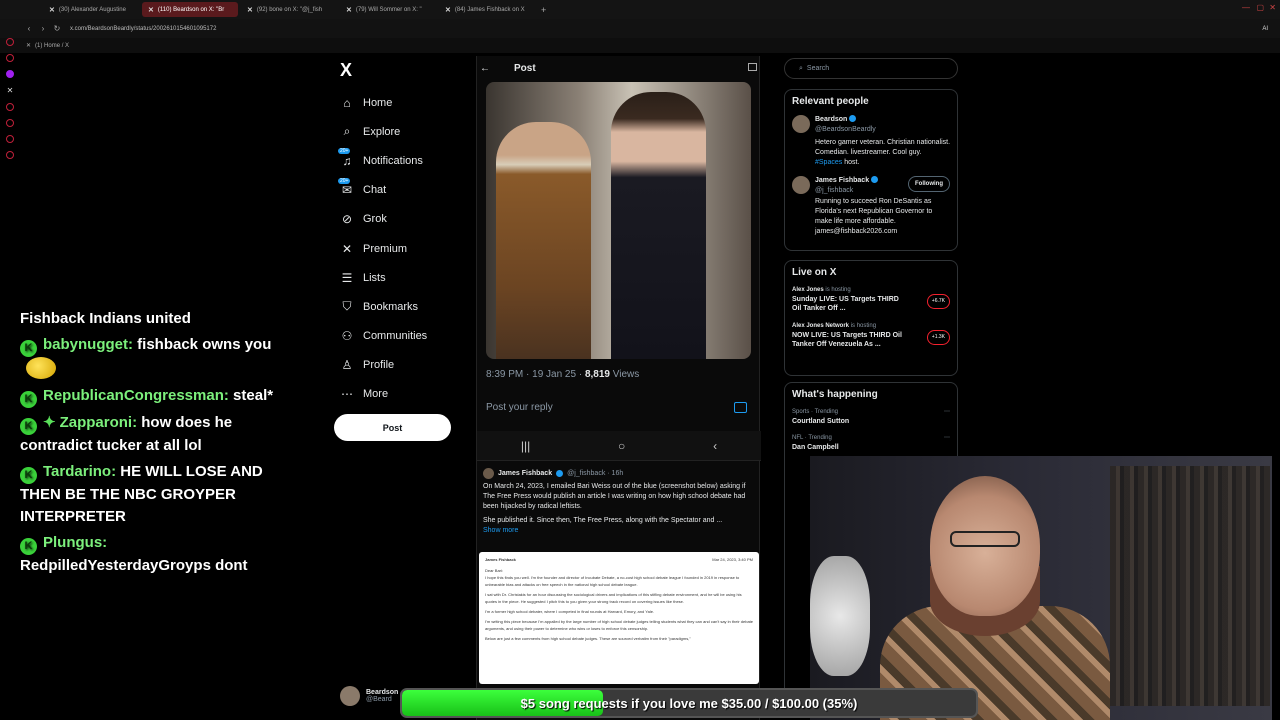 This screenshot has width=1280, height=720. What do you see at coordinates (752, 67) in the screenshot?
I see `reader-mode-icon` at bounding box center [752, 67].